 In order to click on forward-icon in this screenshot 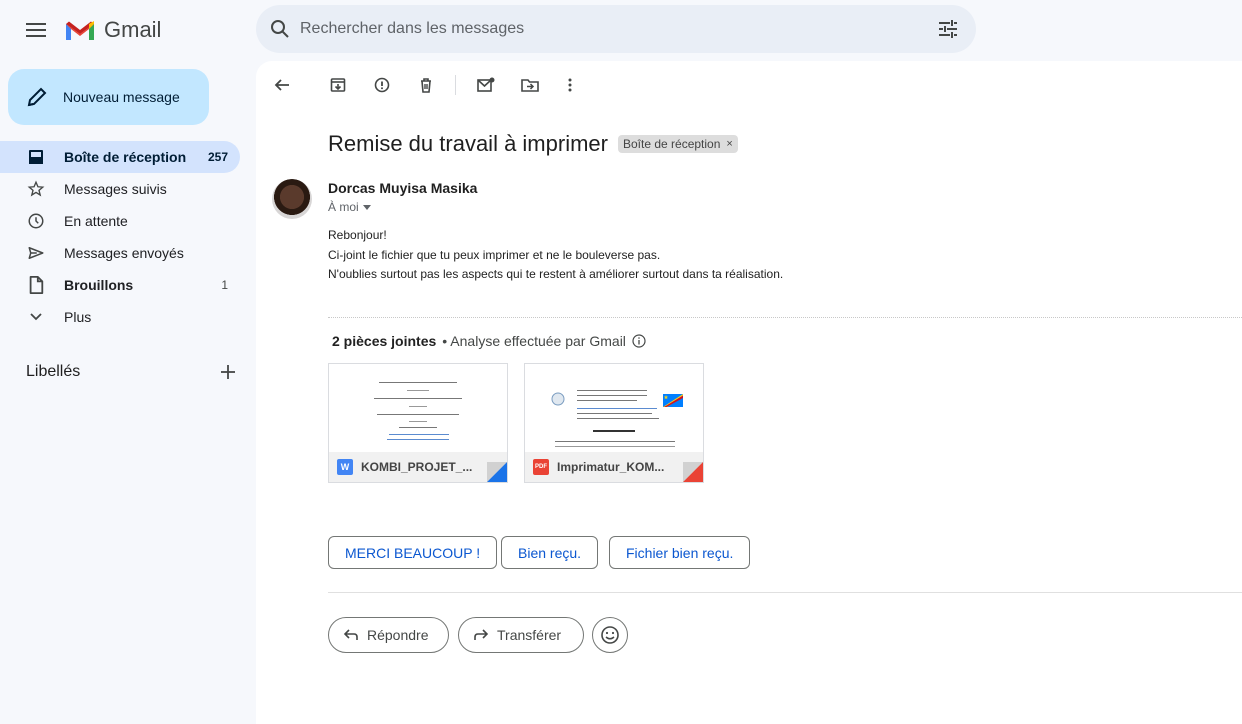, I will do `click(481, 634)`.